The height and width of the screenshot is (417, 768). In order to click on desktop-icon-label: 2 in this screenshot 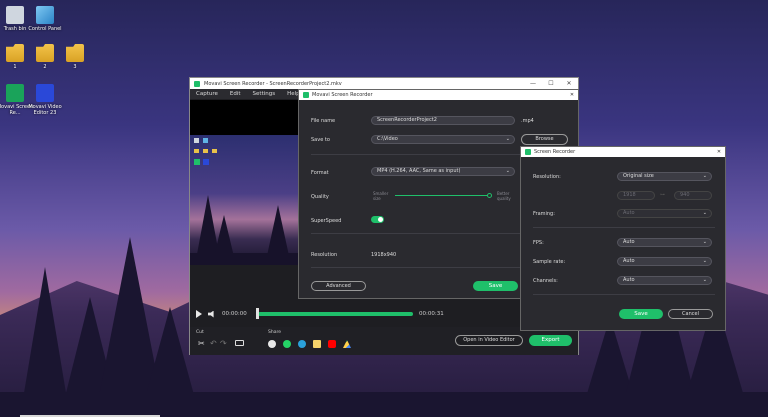, I will do `click(45, 67)`.